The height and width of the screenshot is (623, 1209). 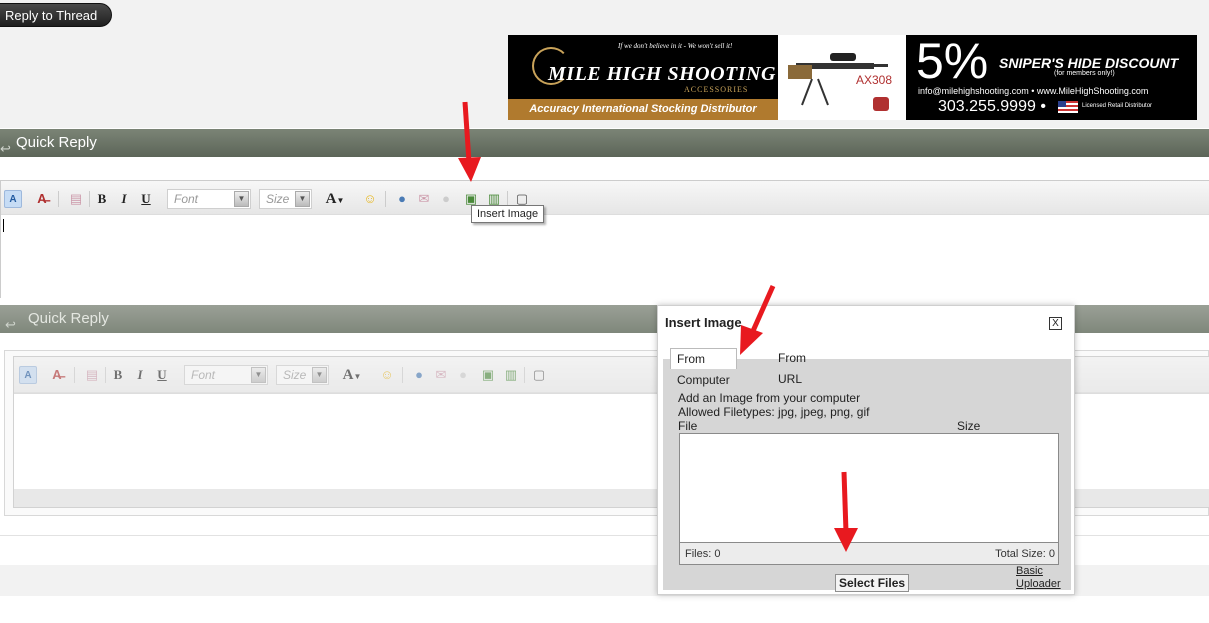 I want to click on select-files-button: Select Files, so click(x=872, y=583).